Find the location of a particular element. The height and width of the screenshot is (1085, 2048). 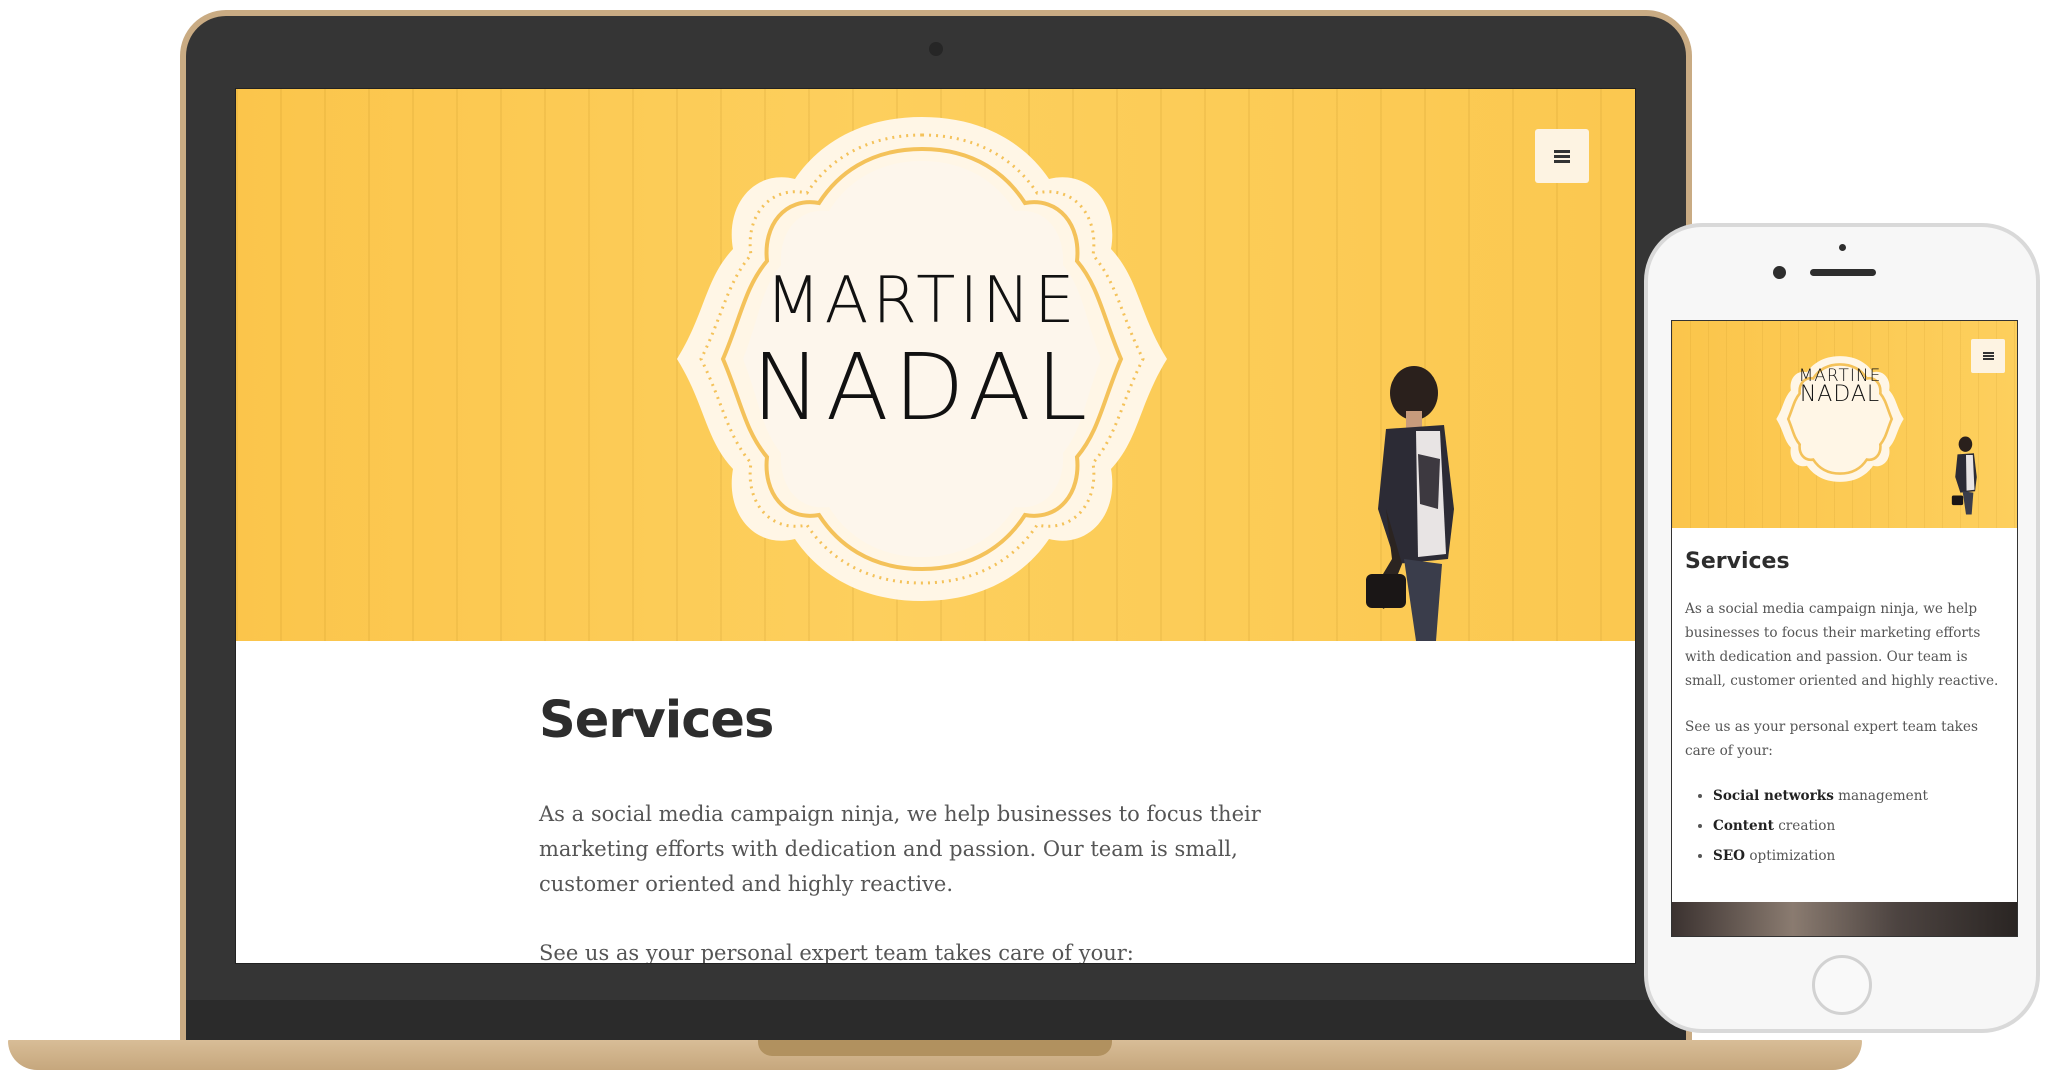

menu-button is located at coordinates (1562, 156).